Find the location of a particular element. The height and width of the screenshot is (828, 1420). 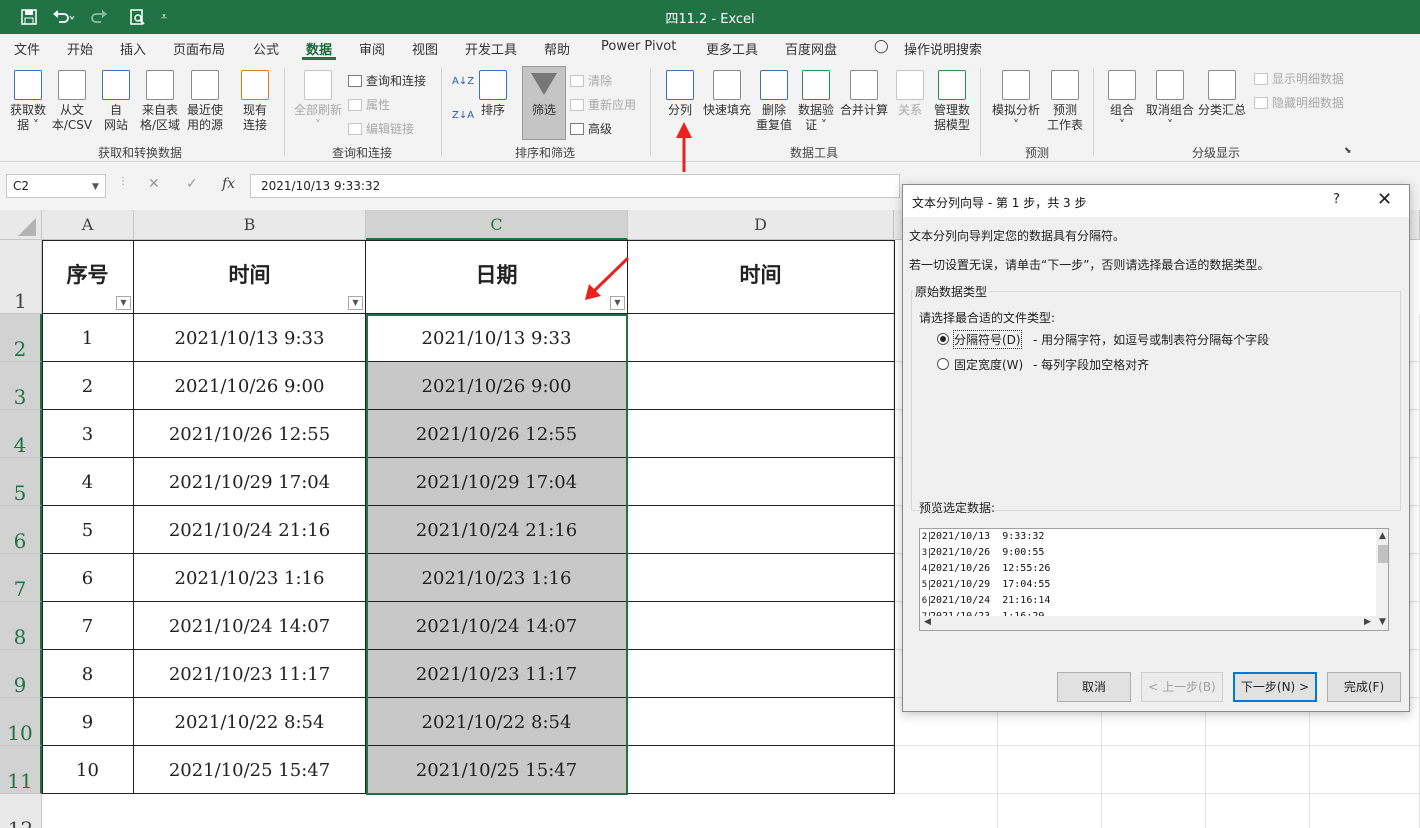

row-header-5: 5 is located at coordinates (21, 482).